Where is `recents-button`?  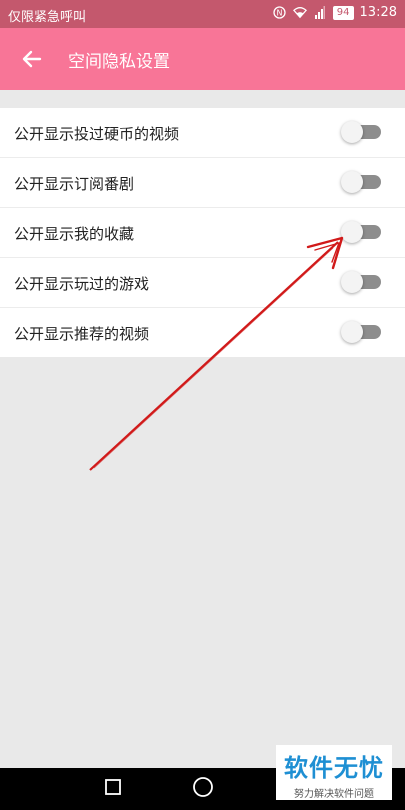
recents-button is located at coordinates (113, 789).